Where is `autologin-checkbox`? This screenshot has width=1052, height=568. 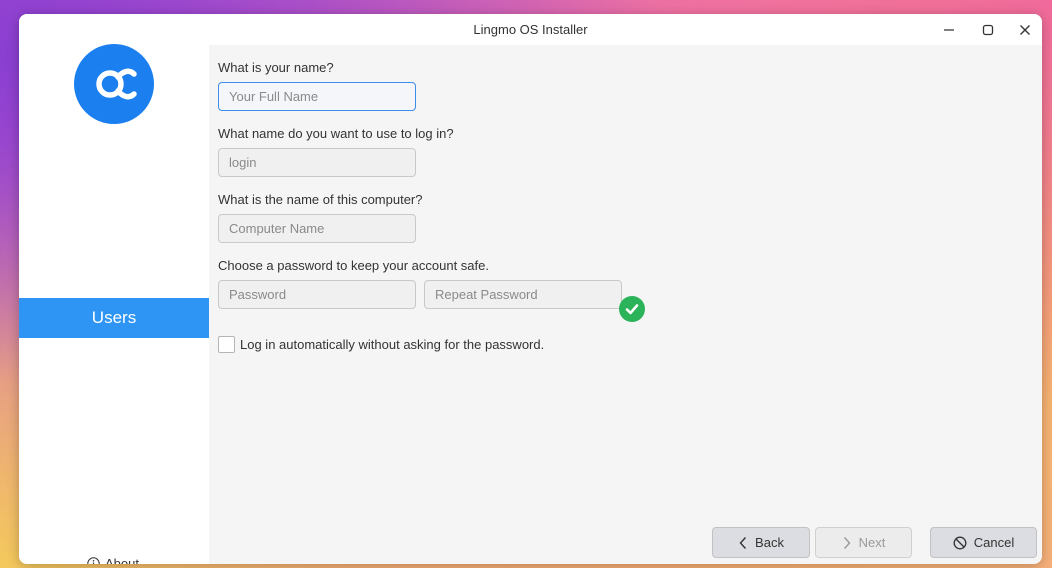 autologin-checkbox is located at coordinates (226, 344).